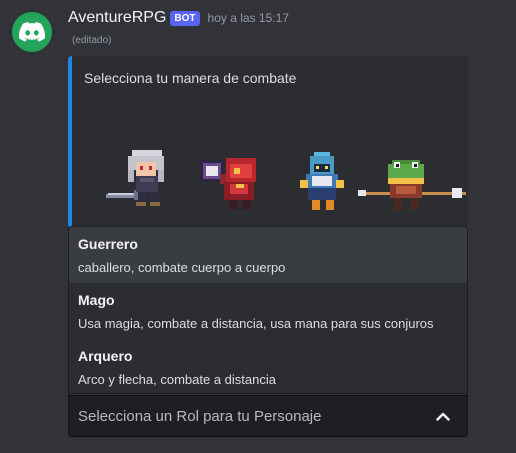 This screenshot has height=453, width=516. Describe the element at coordinates (92, 40) in the screenshot. I see `edited-label: (editado)` at that location.